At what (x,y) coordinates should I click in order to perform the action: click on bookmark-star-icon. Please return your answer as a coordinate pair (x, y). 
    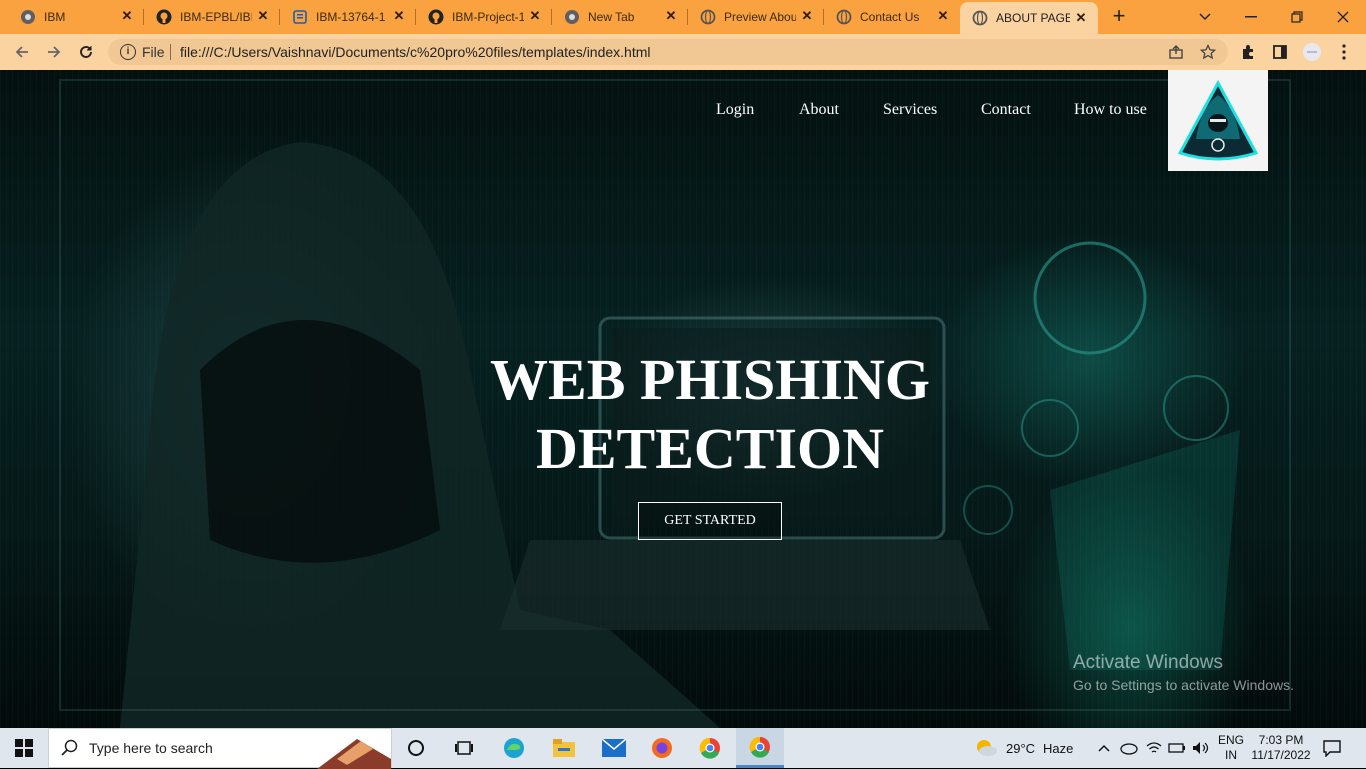
    Looking at the image, I should click on (1208, 52).